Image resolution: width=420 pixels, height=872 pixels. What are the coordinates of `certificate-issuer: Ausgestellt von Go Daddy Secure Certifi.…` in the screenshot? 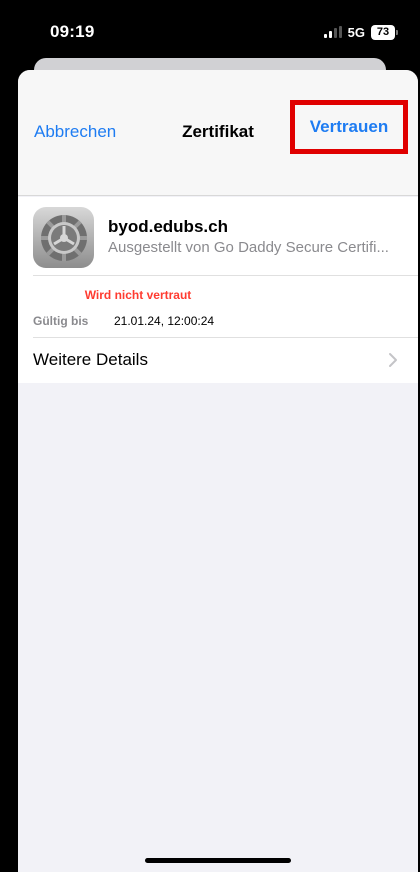 It's located at (248, 247).